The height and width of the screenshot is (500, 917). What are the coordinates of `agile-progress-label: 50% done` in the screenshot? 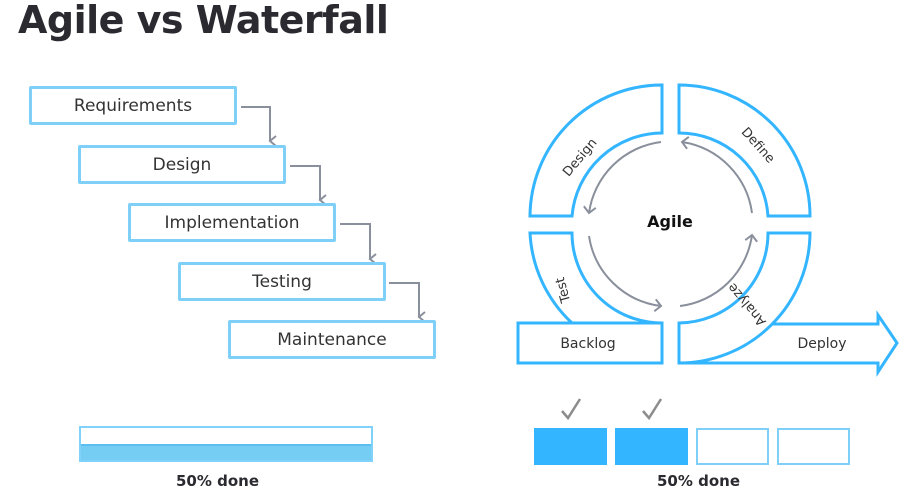 It's located at (699, 481).